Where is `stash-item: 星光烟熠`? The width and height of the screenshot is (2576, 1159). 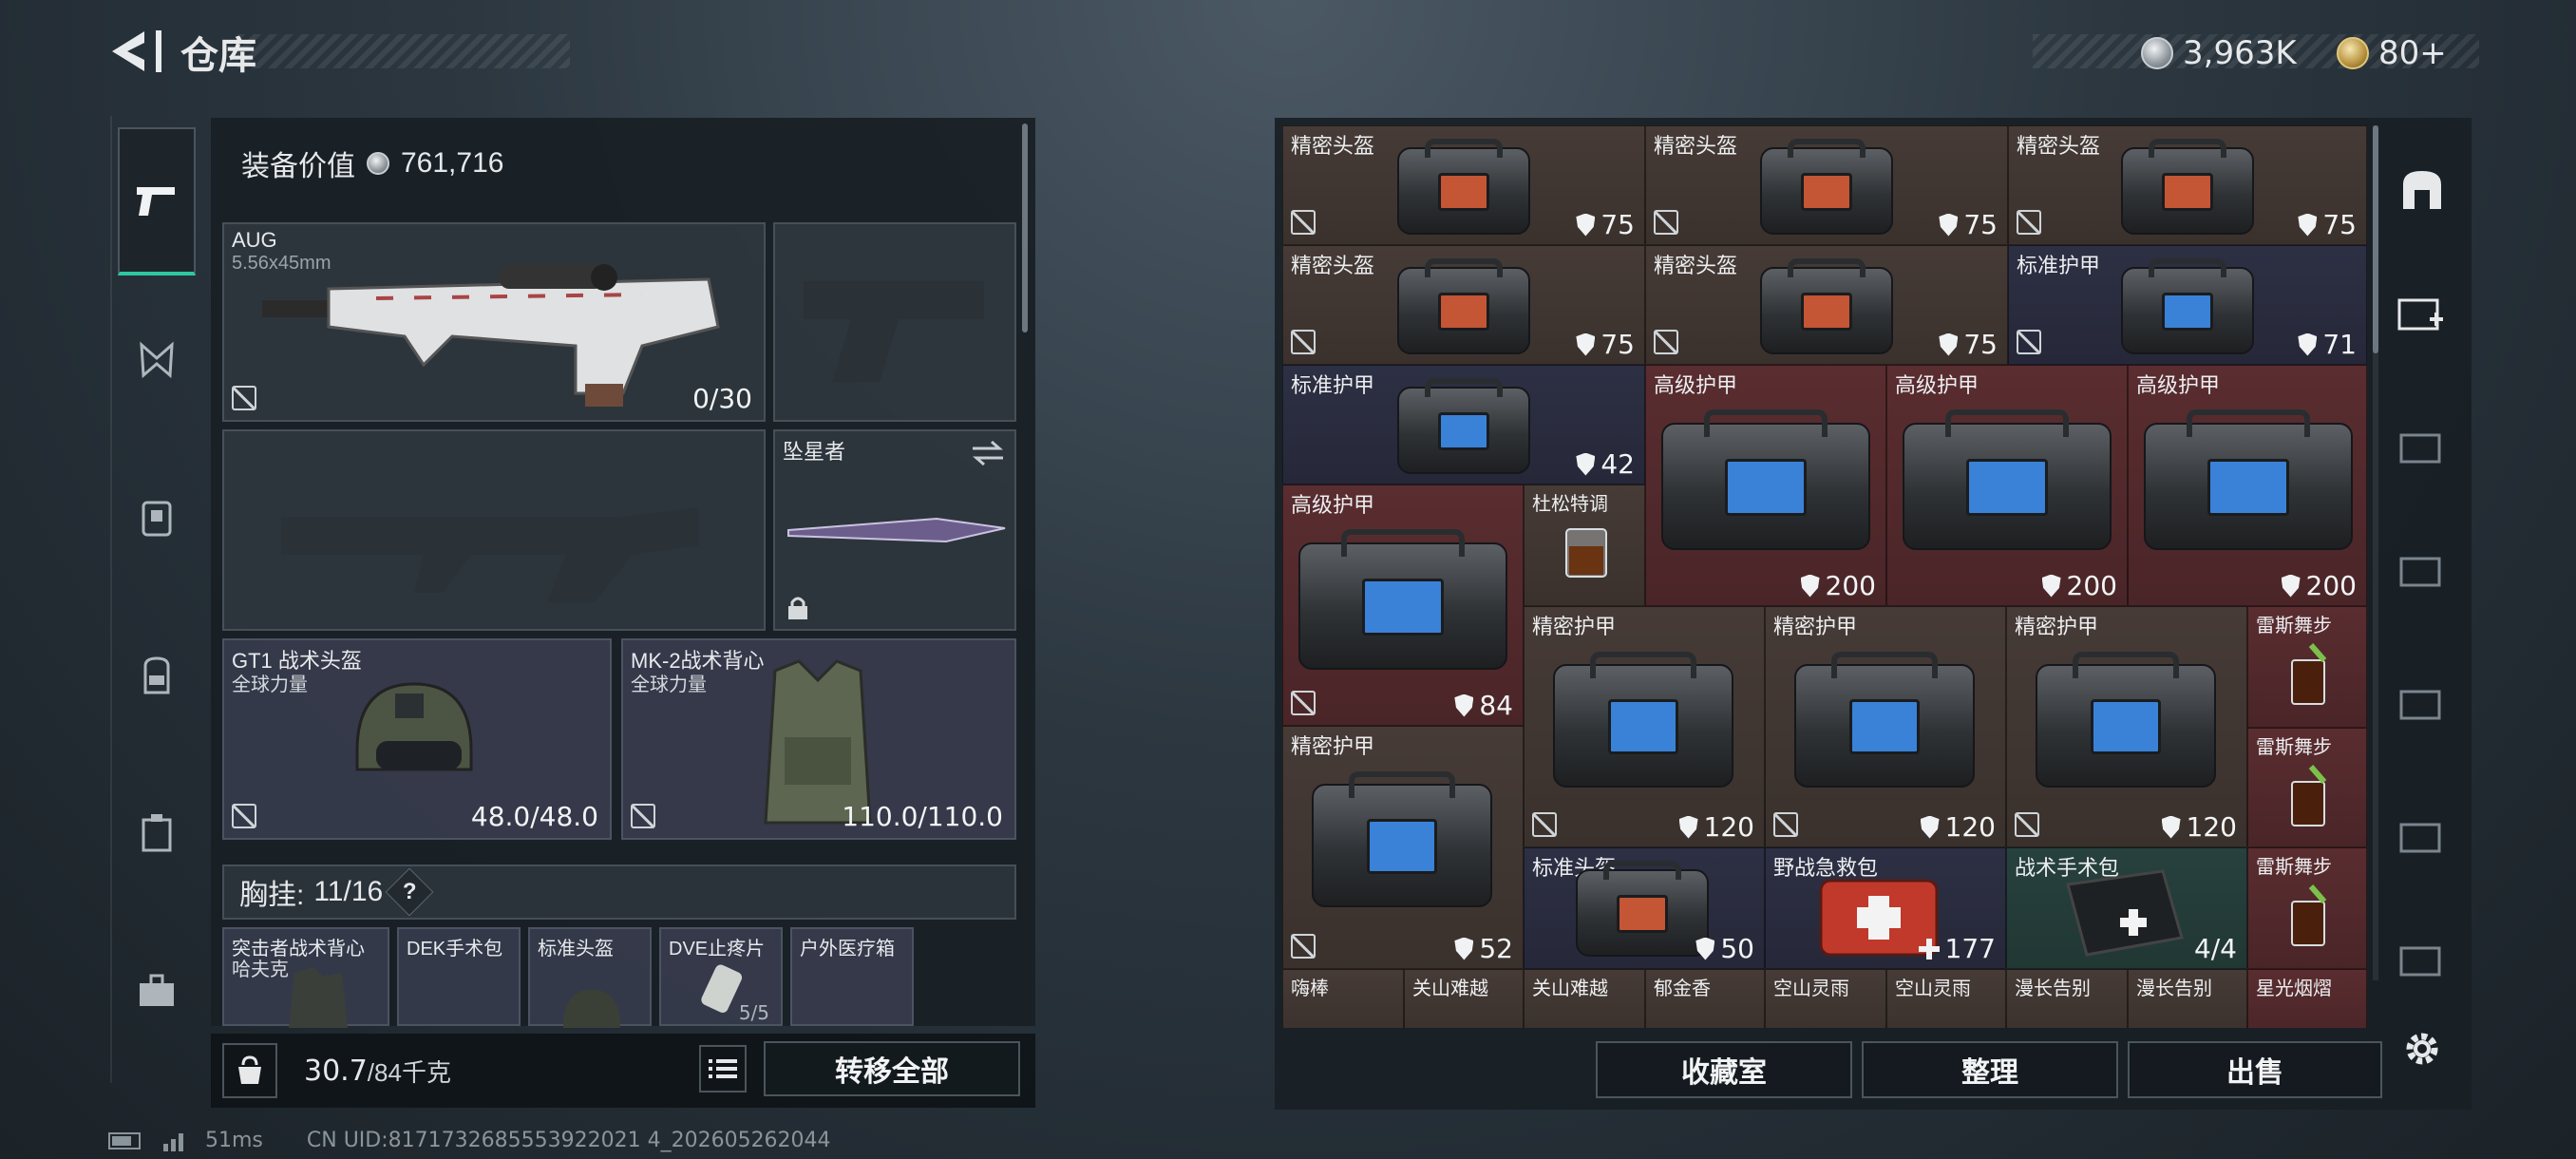
stash-item: 星光烟熠 is located at coordinates (2307, 998).